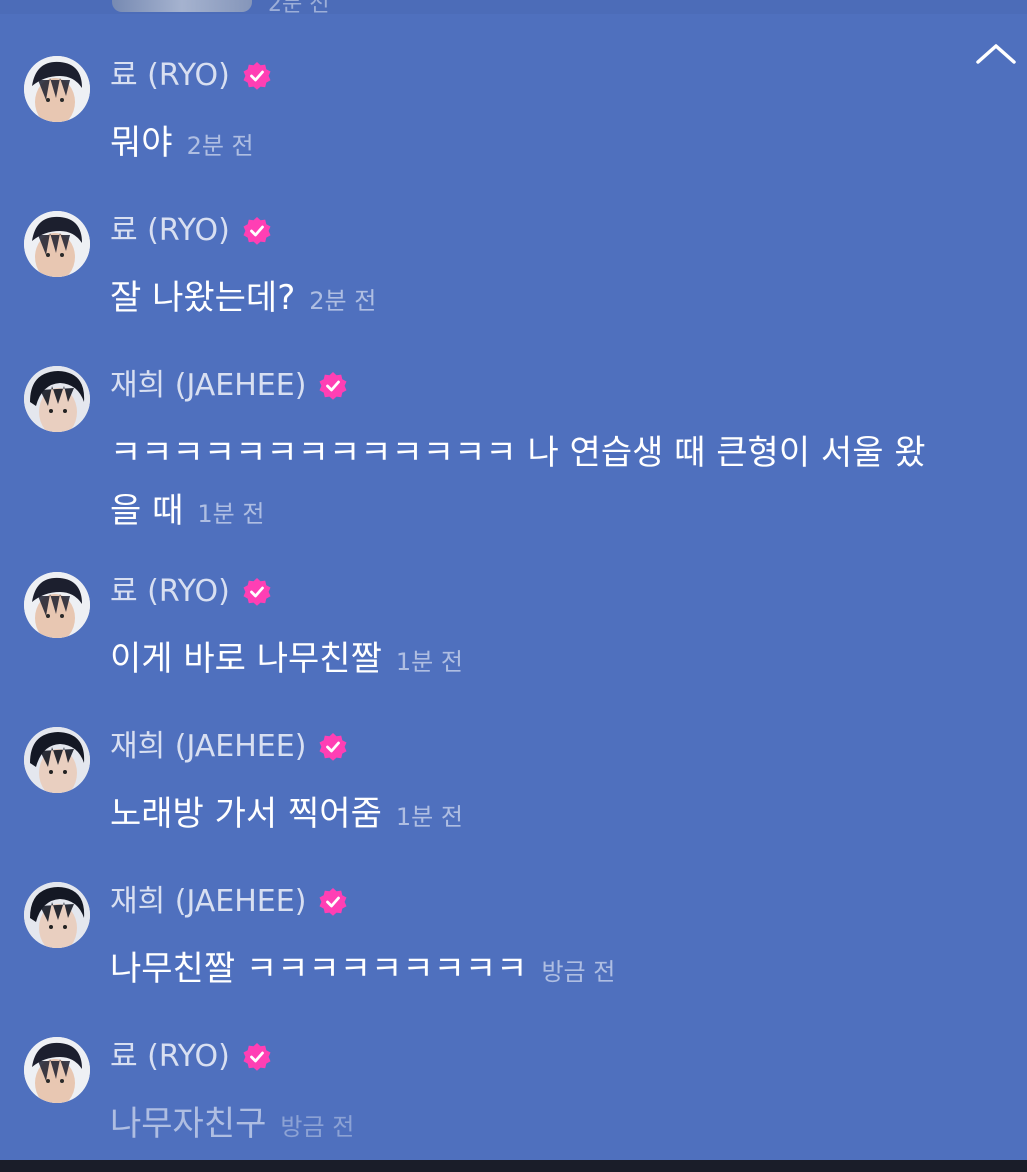 The height and width of the screenshot is (1172, 1027). I want to click on message-body: 뭐야 2분 전, so click(550, 144).